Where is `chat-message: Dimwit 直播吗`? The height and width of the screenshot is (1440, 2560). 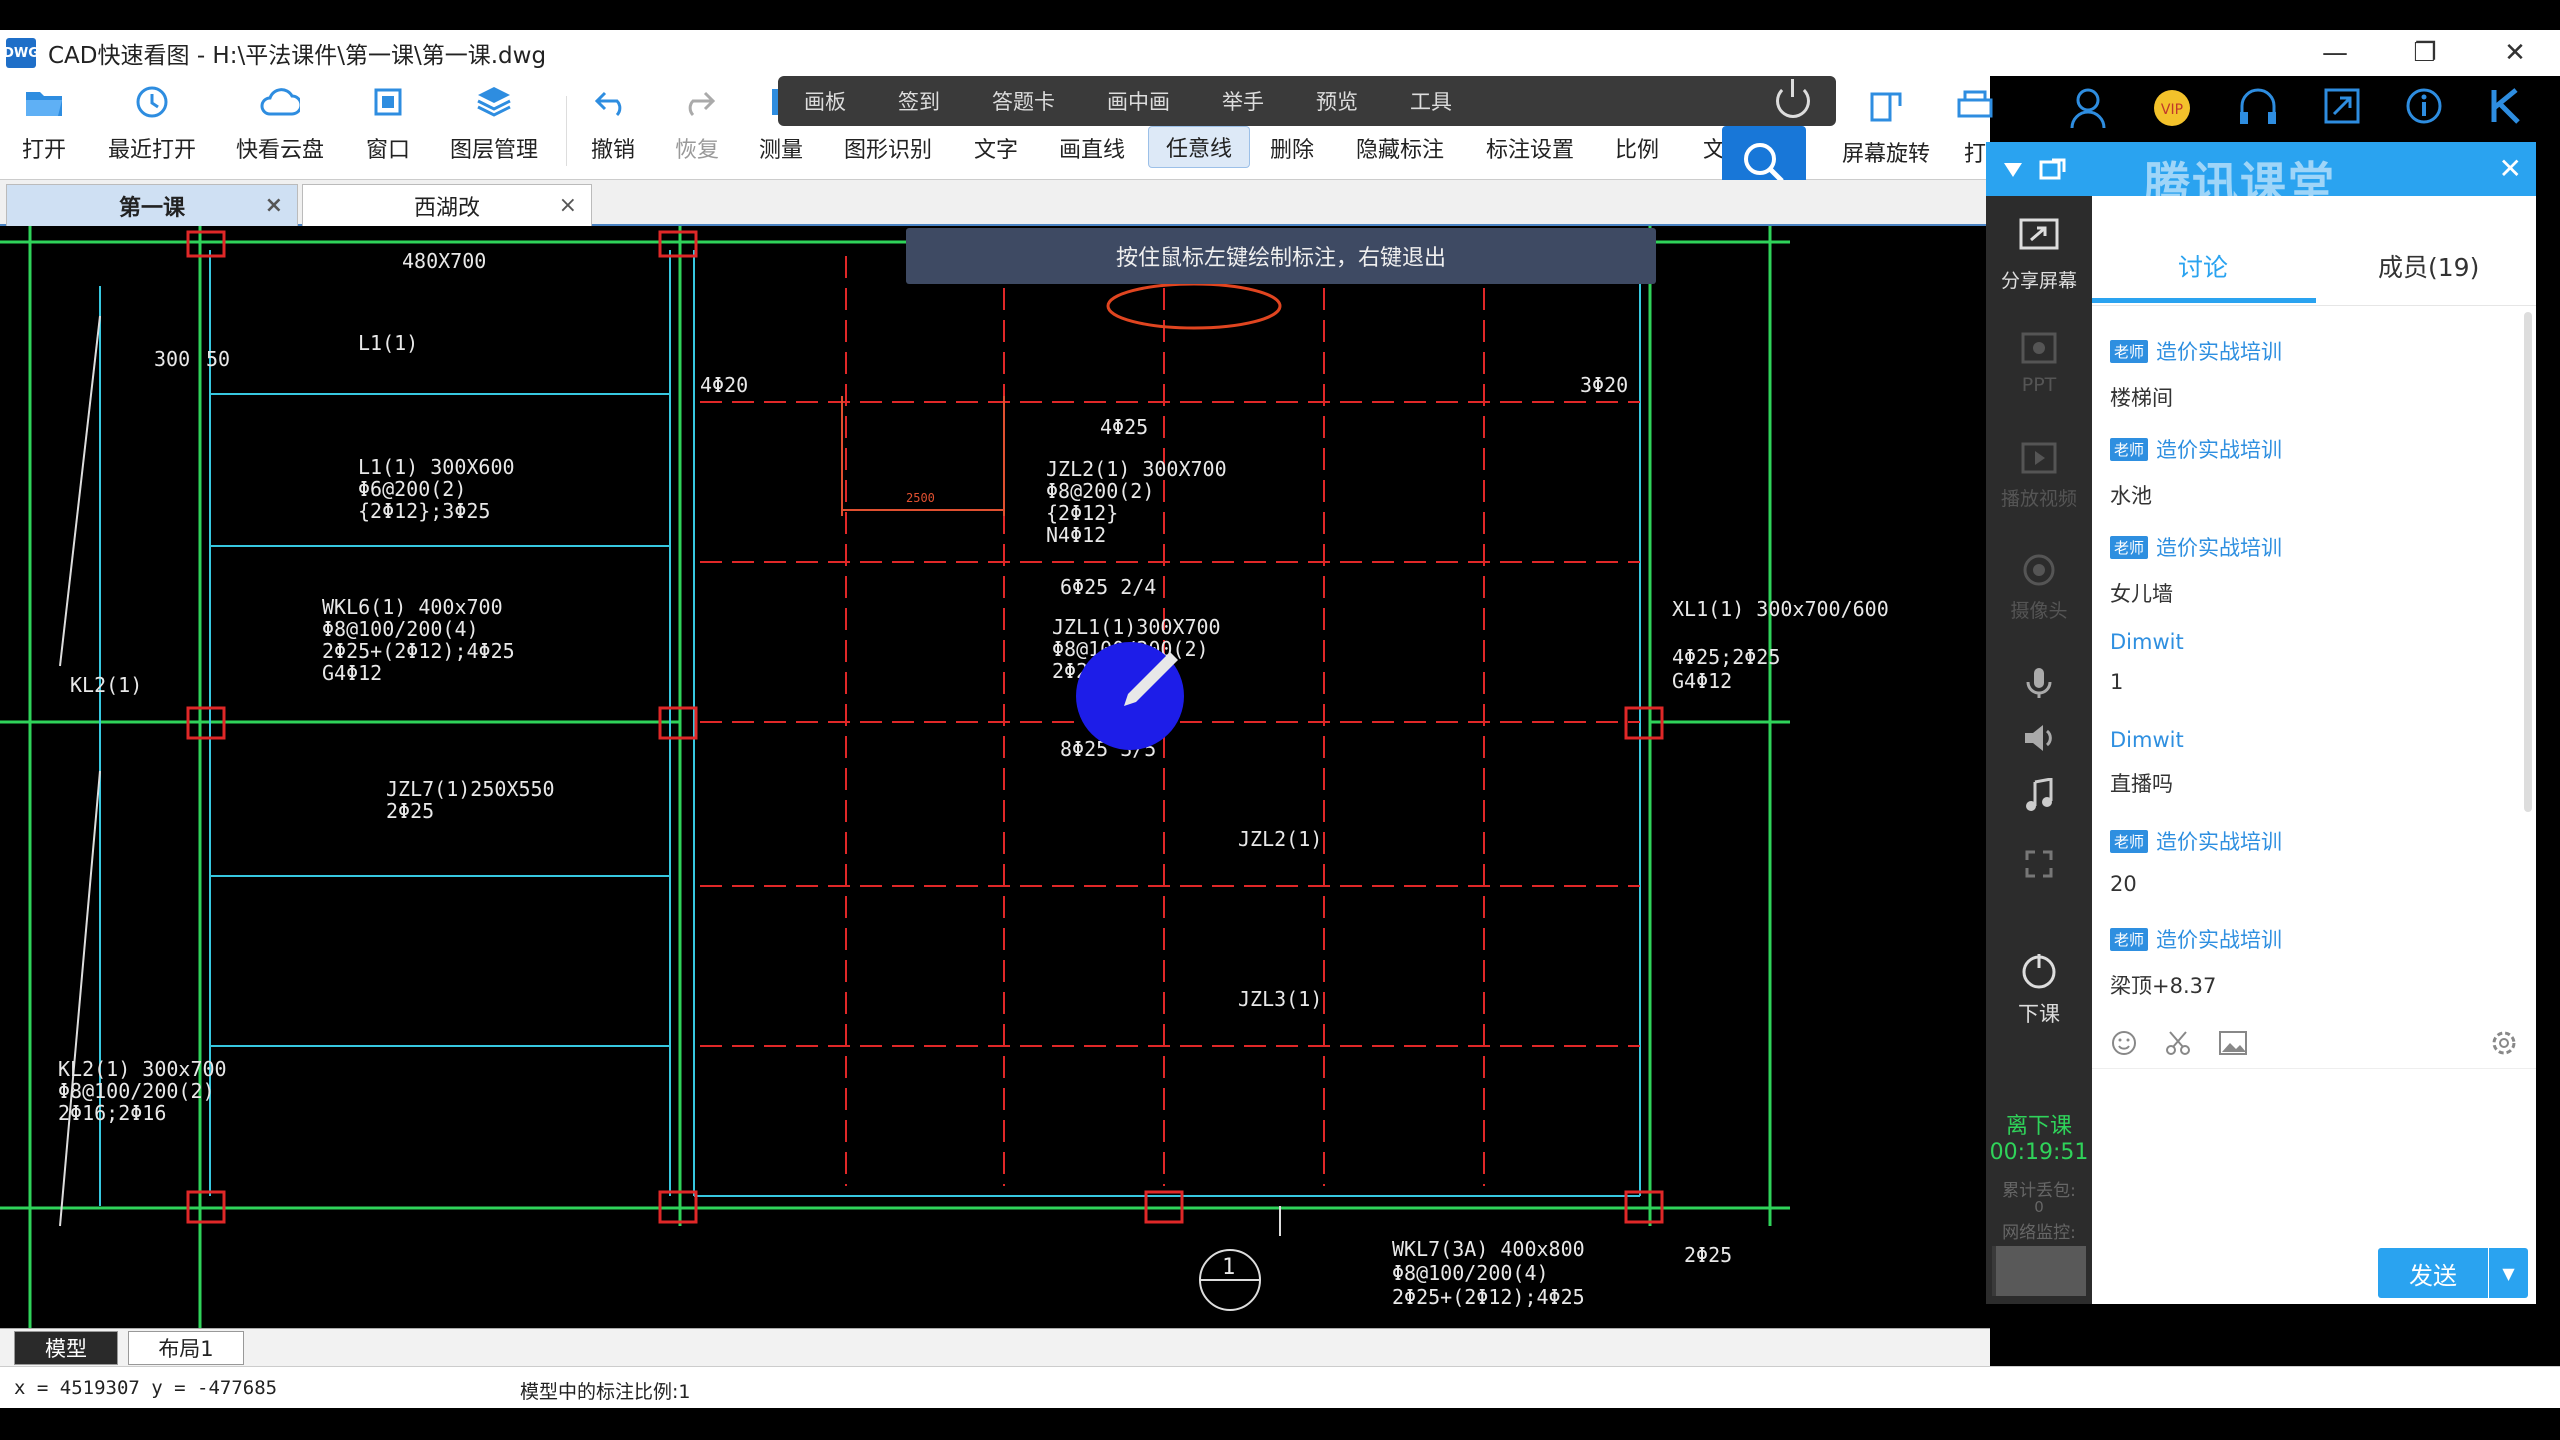
chat-message: Dimwit 直播吗 is located at coordinates (2320, 763).